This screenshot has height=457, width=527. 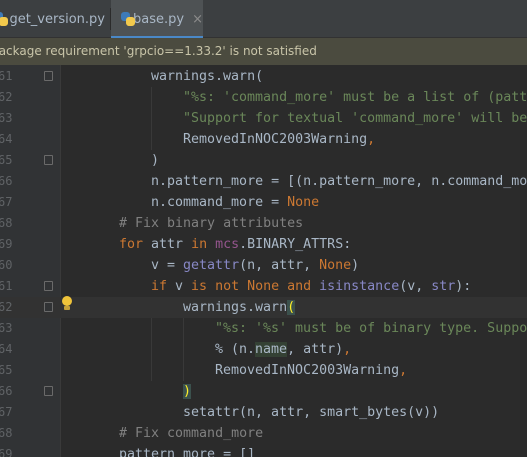 What do you see at coordinates (219, 202) in the screenshot?
I see `code-token: n.command_more =` at bounding box center [219, 202].